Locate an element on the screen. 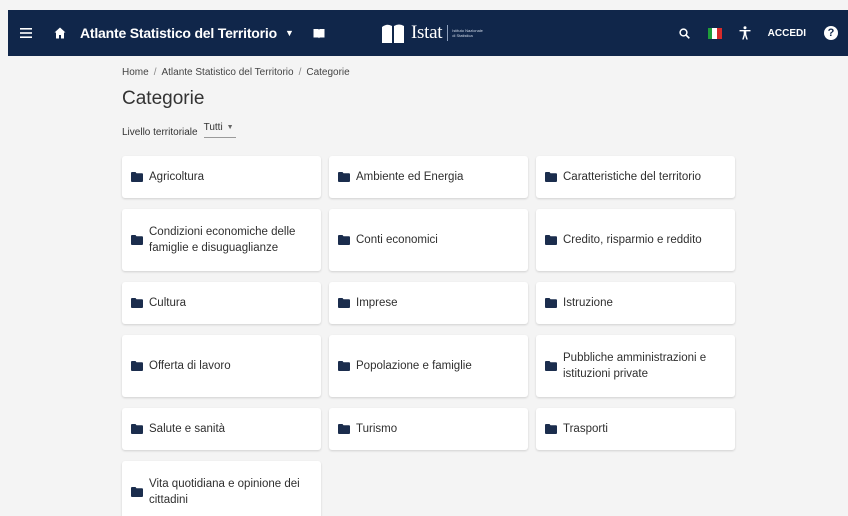  logo-text: Istat is located at coordinates (427, 32).